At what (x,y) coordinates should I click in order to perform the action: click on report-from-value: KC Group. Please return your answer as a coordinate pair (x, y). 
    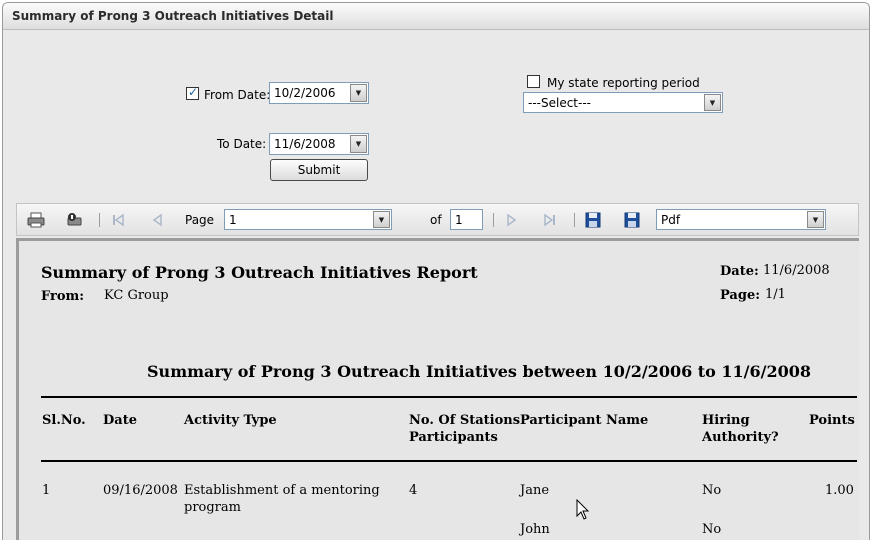
    Looking at the image, I should click on (136, 295).